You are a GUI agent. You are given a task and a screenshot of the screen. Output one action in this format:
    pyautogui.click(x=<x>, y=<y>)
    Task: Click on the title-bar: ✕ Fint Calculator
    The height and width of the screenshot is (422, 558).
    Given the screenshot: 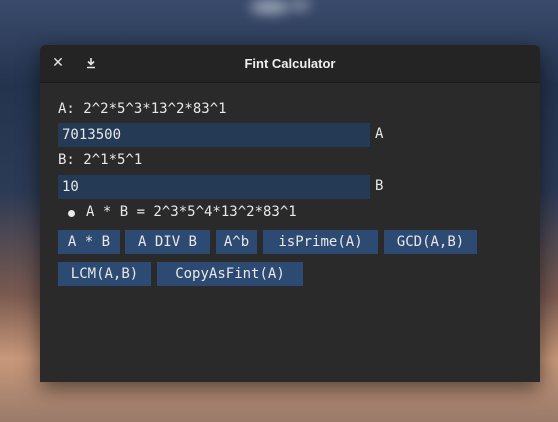 What is the action you would take?
    pyautogui.click(x=290, y=64)
    